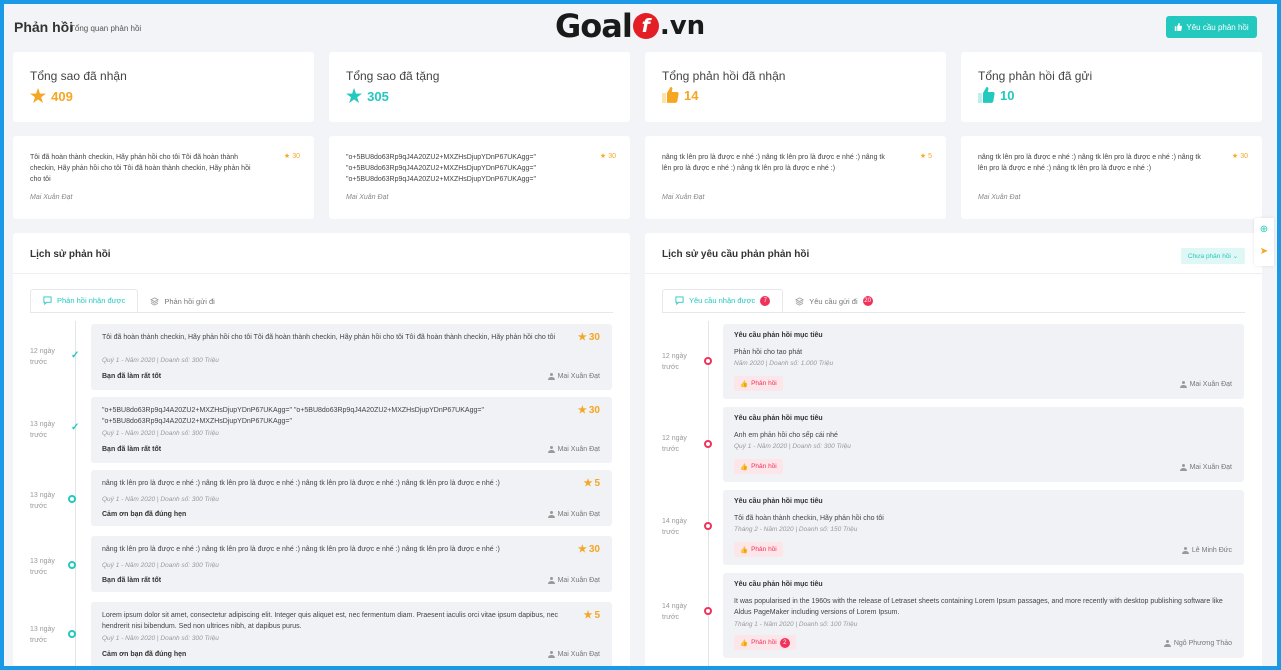 This screenshot has width=1281, height=670. What do you see at coordinates (765, 300) in the screenshot?
I see `count-badge: 7` at bounding box center [765, 300].